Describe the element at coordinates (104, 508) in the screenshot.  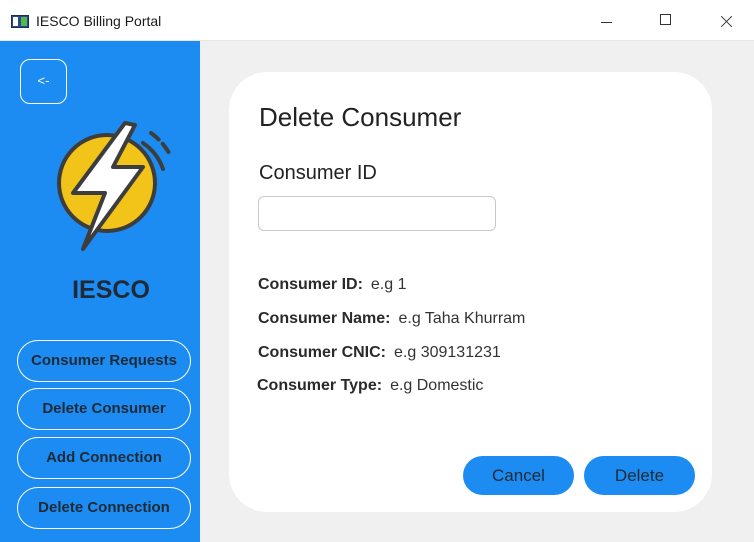
I see `delete-connection-button: Delete Connection` at that location.